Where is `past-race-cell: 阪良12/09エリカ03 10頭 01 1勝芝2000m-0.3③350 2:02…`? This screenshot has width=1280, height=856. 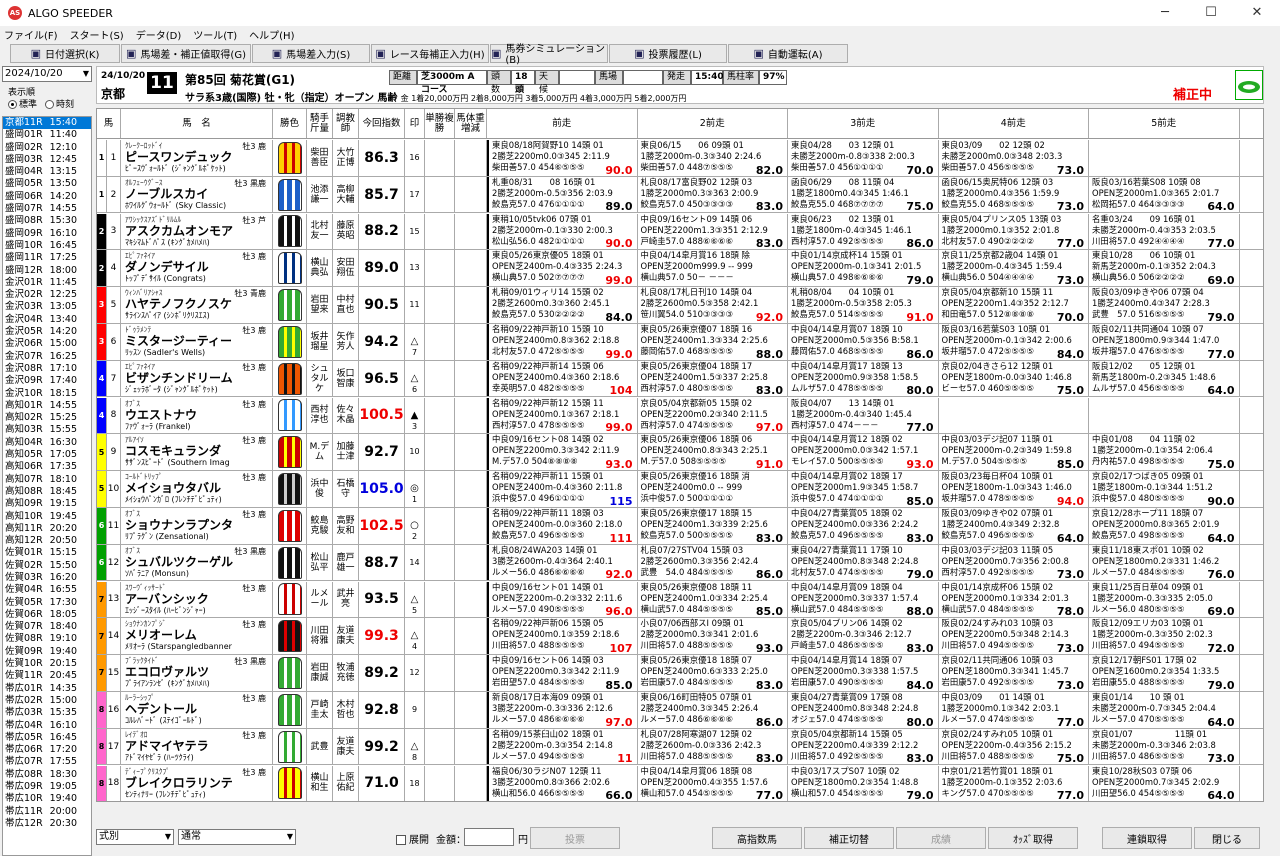 past-race-cell: 阪良12/09エリカ03 10頭 01 1勝芝2000m-0.3③350 2:02… is located at coordinates (1164, 636).